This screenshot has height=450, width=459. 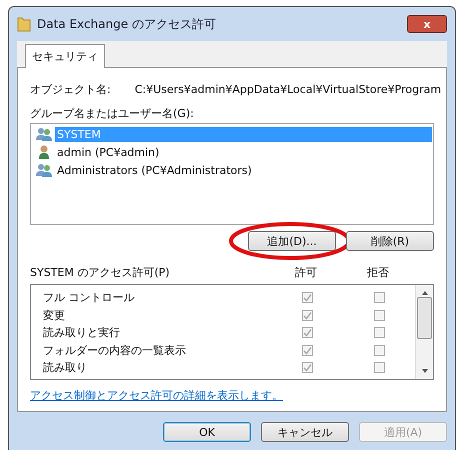 What do you see at coordinates (427, 24) in the screenshot?
I see `close-button: x` at bounding box center [427, 24].